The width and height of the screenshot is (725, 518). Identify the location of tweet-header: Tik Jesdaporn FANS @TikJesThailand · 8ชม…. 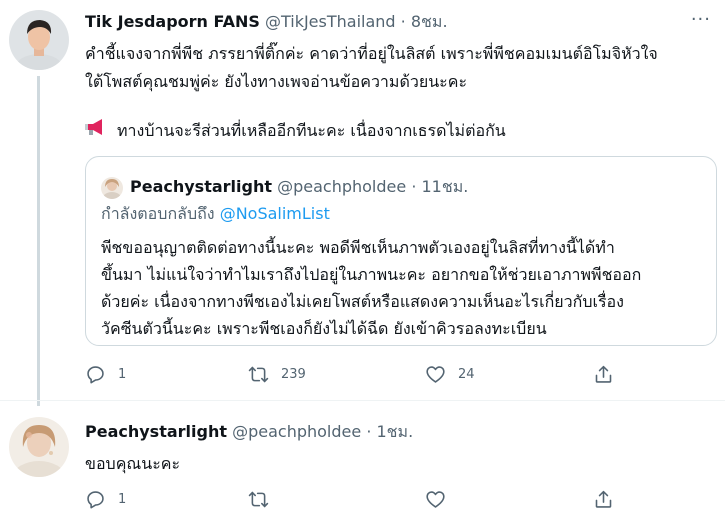
(266, 22).